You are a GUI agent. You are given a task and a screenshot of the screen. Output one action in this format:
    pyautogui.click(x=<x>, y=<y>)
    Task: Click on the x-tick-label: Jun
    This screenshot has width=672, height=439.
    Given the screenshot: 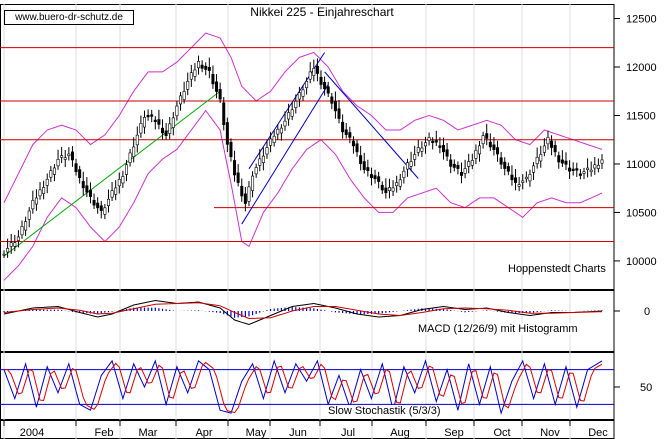 What is the action you would take?
    pyautogui.click(x=298, y=433)
    